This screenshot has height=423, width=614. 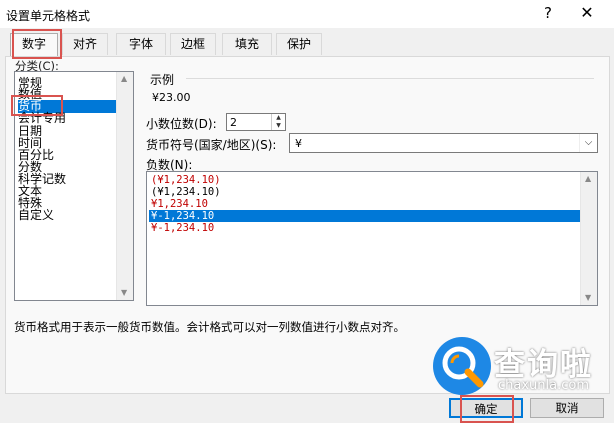 I want to click on tab-highlight-box, so click(x=37, y=44).